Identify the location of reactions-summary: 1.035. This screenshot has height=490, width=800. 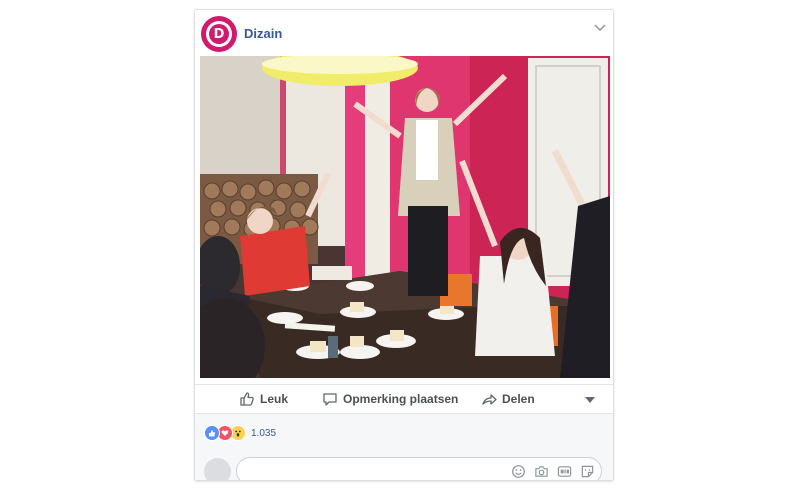
(240, 433).